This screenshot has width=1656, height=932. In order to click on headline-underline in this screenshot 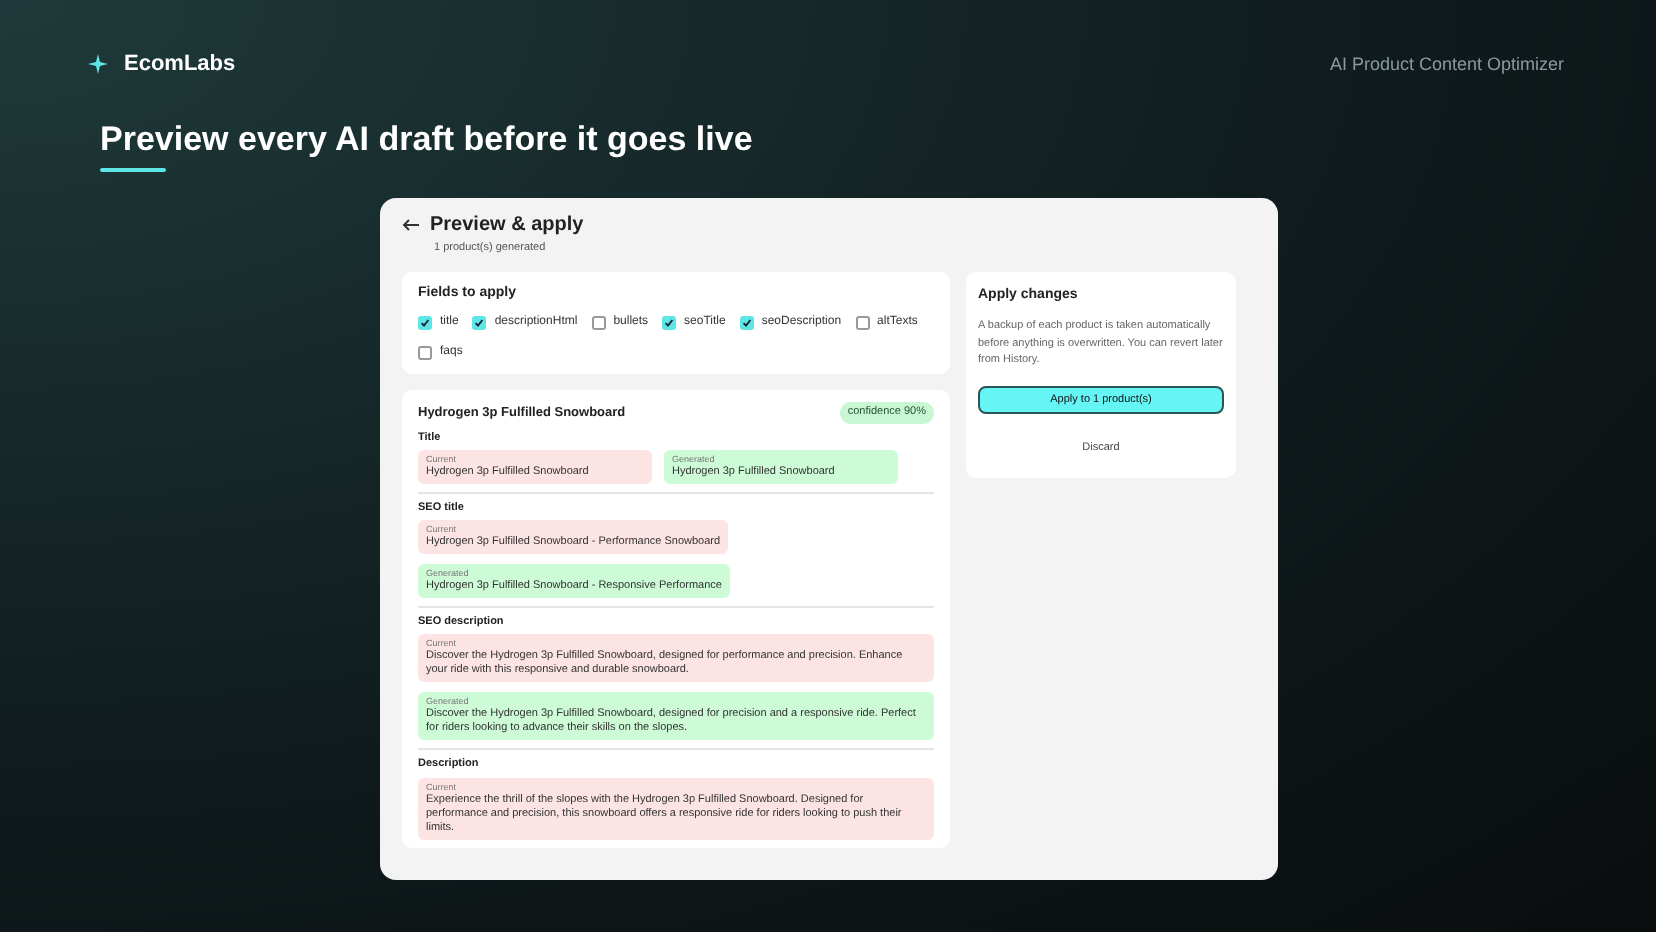, I will do `click(133, 169)`.